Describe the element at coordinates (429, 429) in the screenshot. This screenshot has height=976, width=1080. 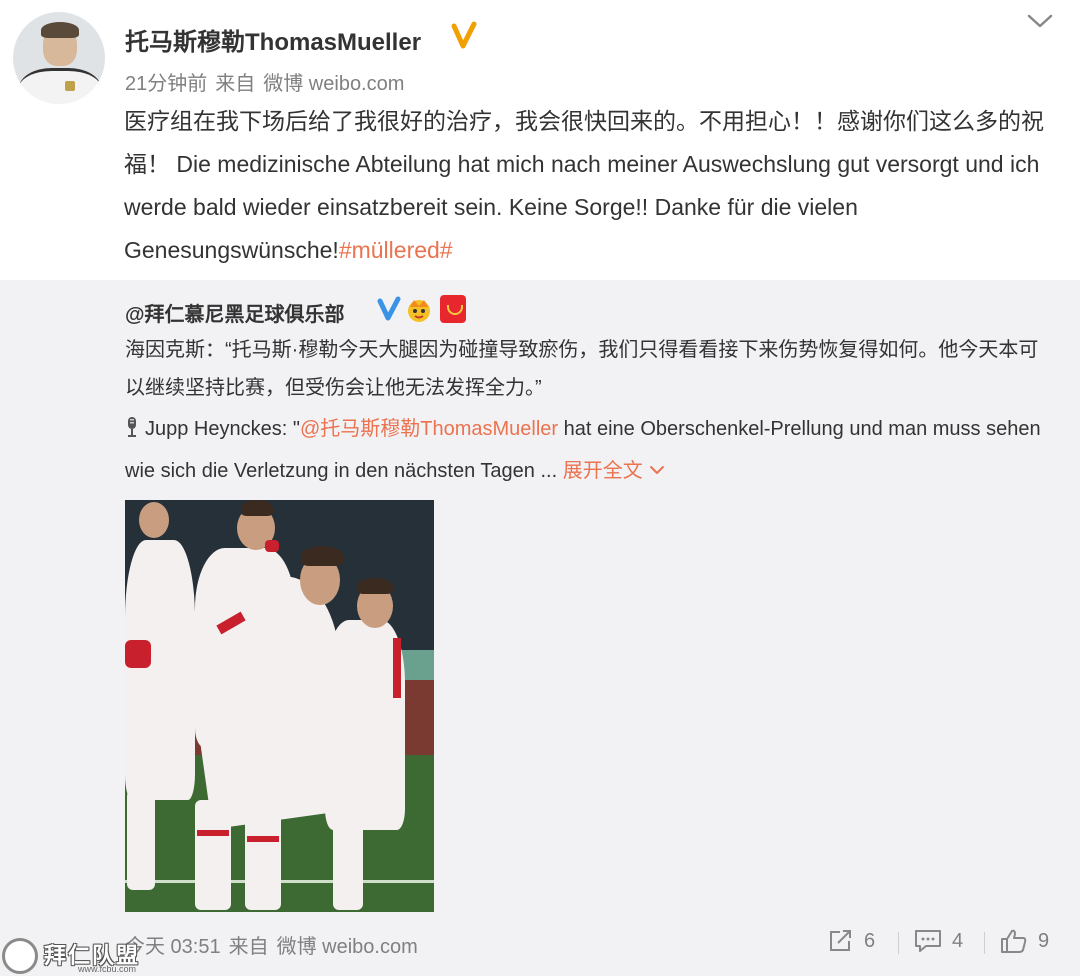
I see `mention-link: @托马斯穆勒ThomasMueller` at that location.